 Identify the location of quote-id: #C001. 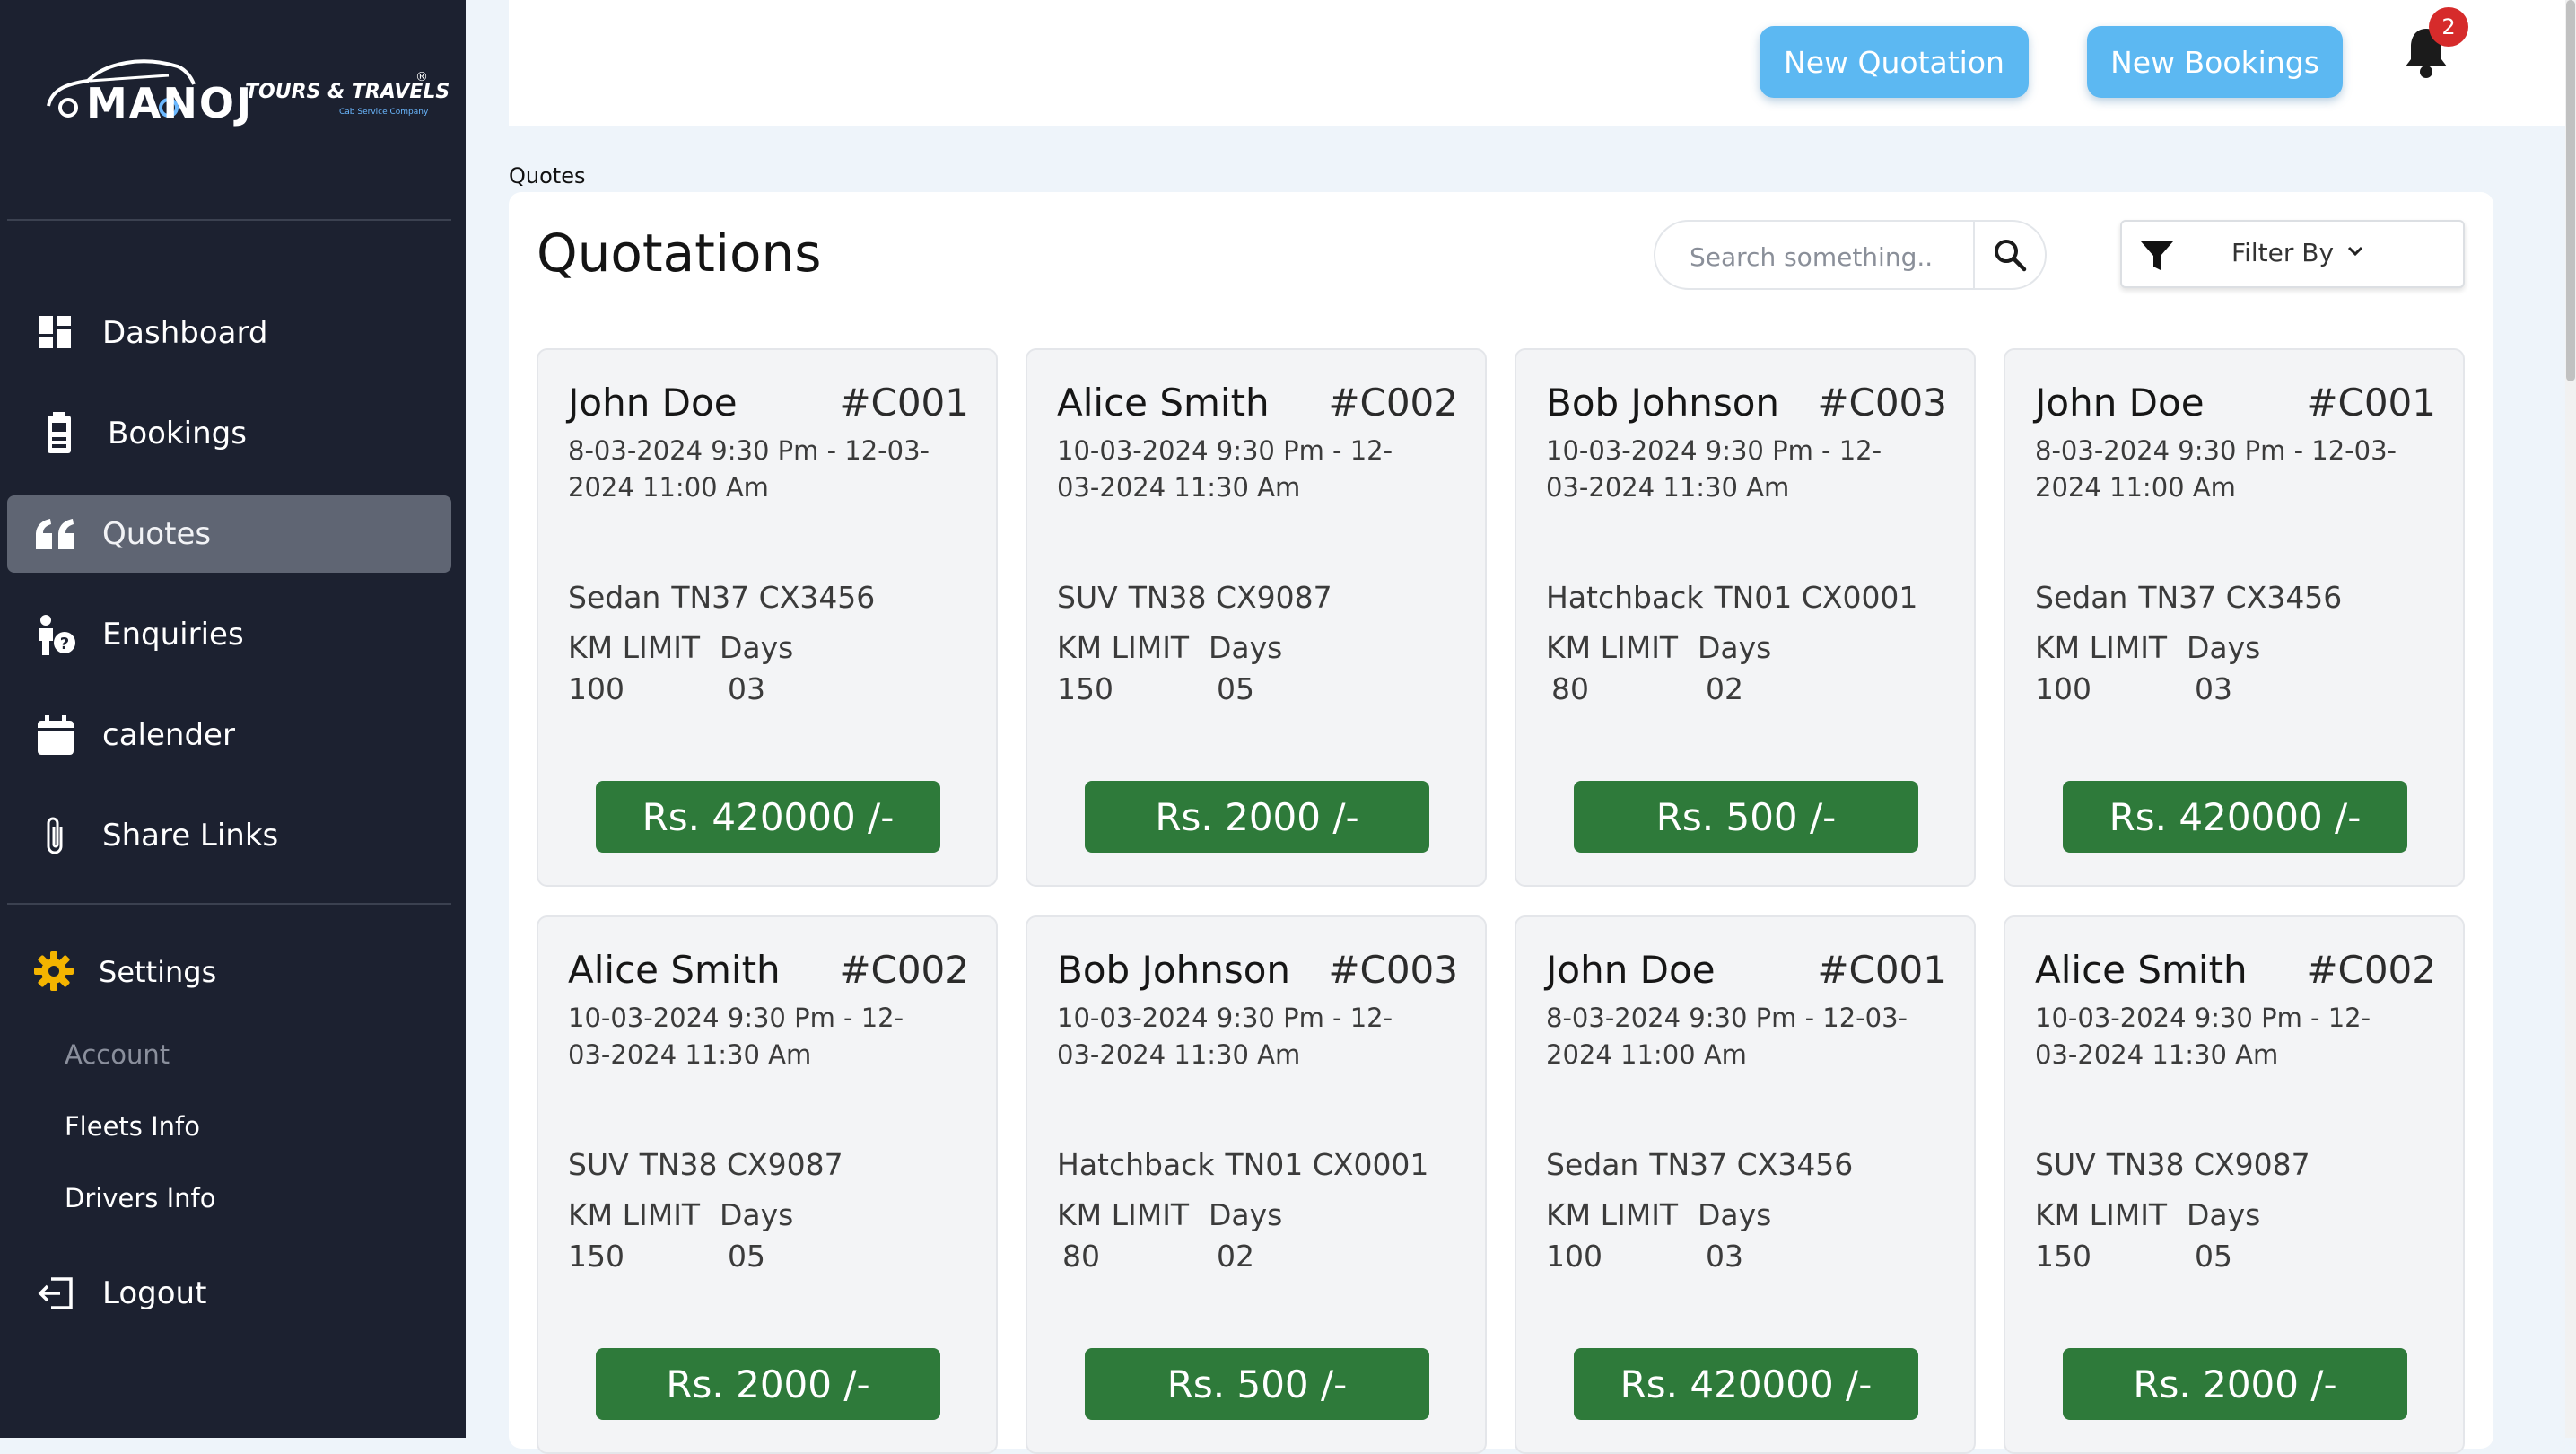
(1882, 970).